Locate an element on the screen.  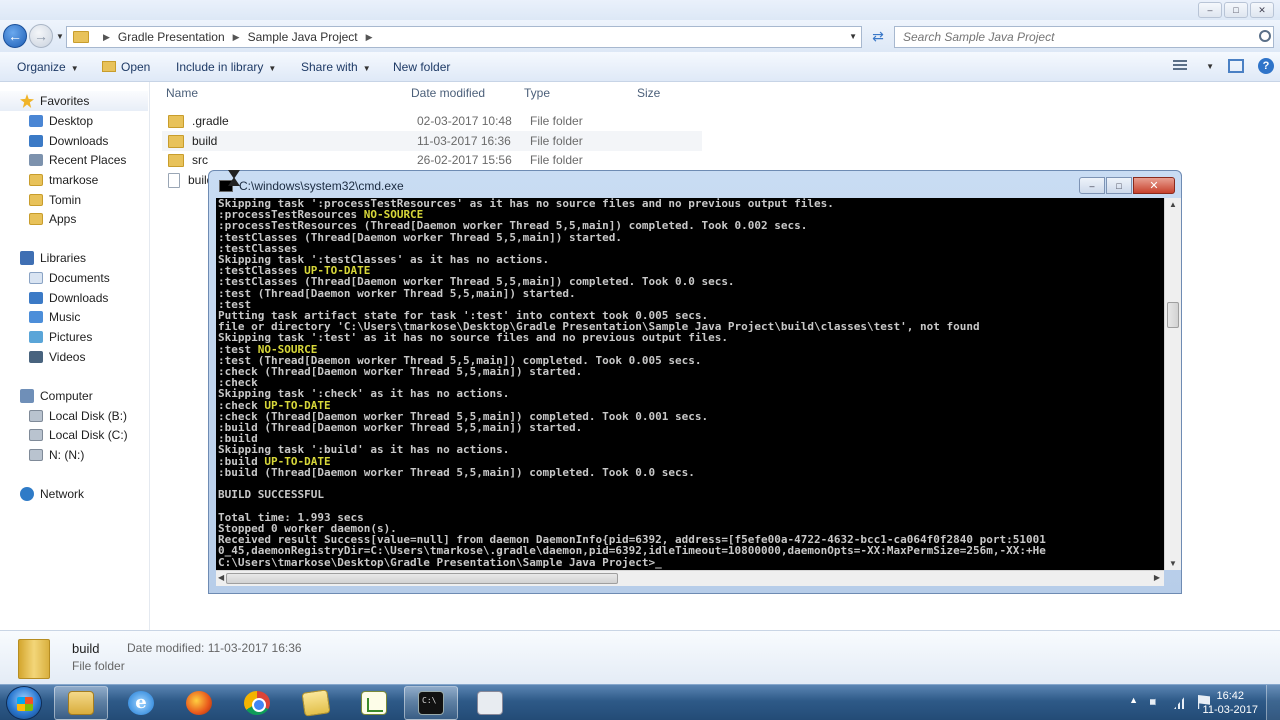
show-hidden-icons-icon: ▲ is located at coordinates (1133, 702).